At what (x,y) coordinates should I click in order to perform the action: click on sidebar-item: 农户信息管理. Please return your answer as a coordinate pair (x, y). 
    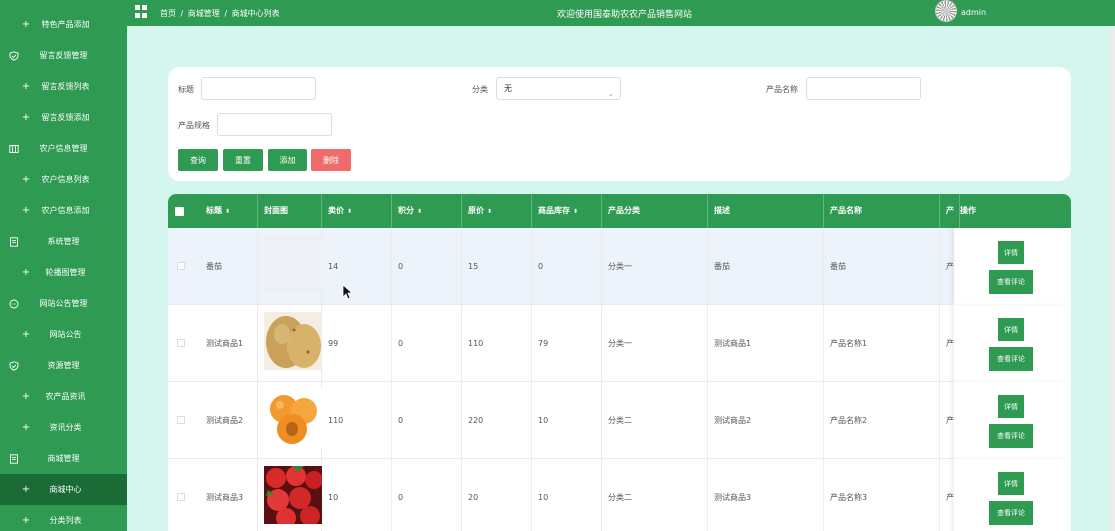
    Looking at the image, I should click on (63, 148).